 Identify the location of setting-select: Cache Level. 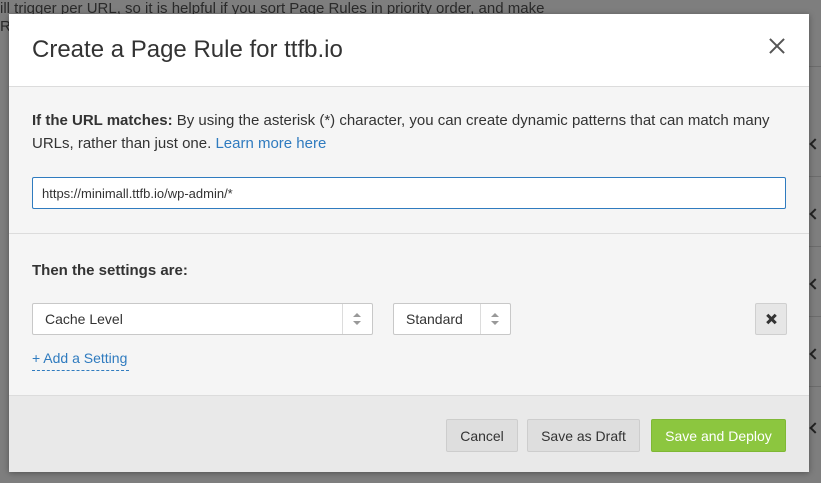
(202, 319).